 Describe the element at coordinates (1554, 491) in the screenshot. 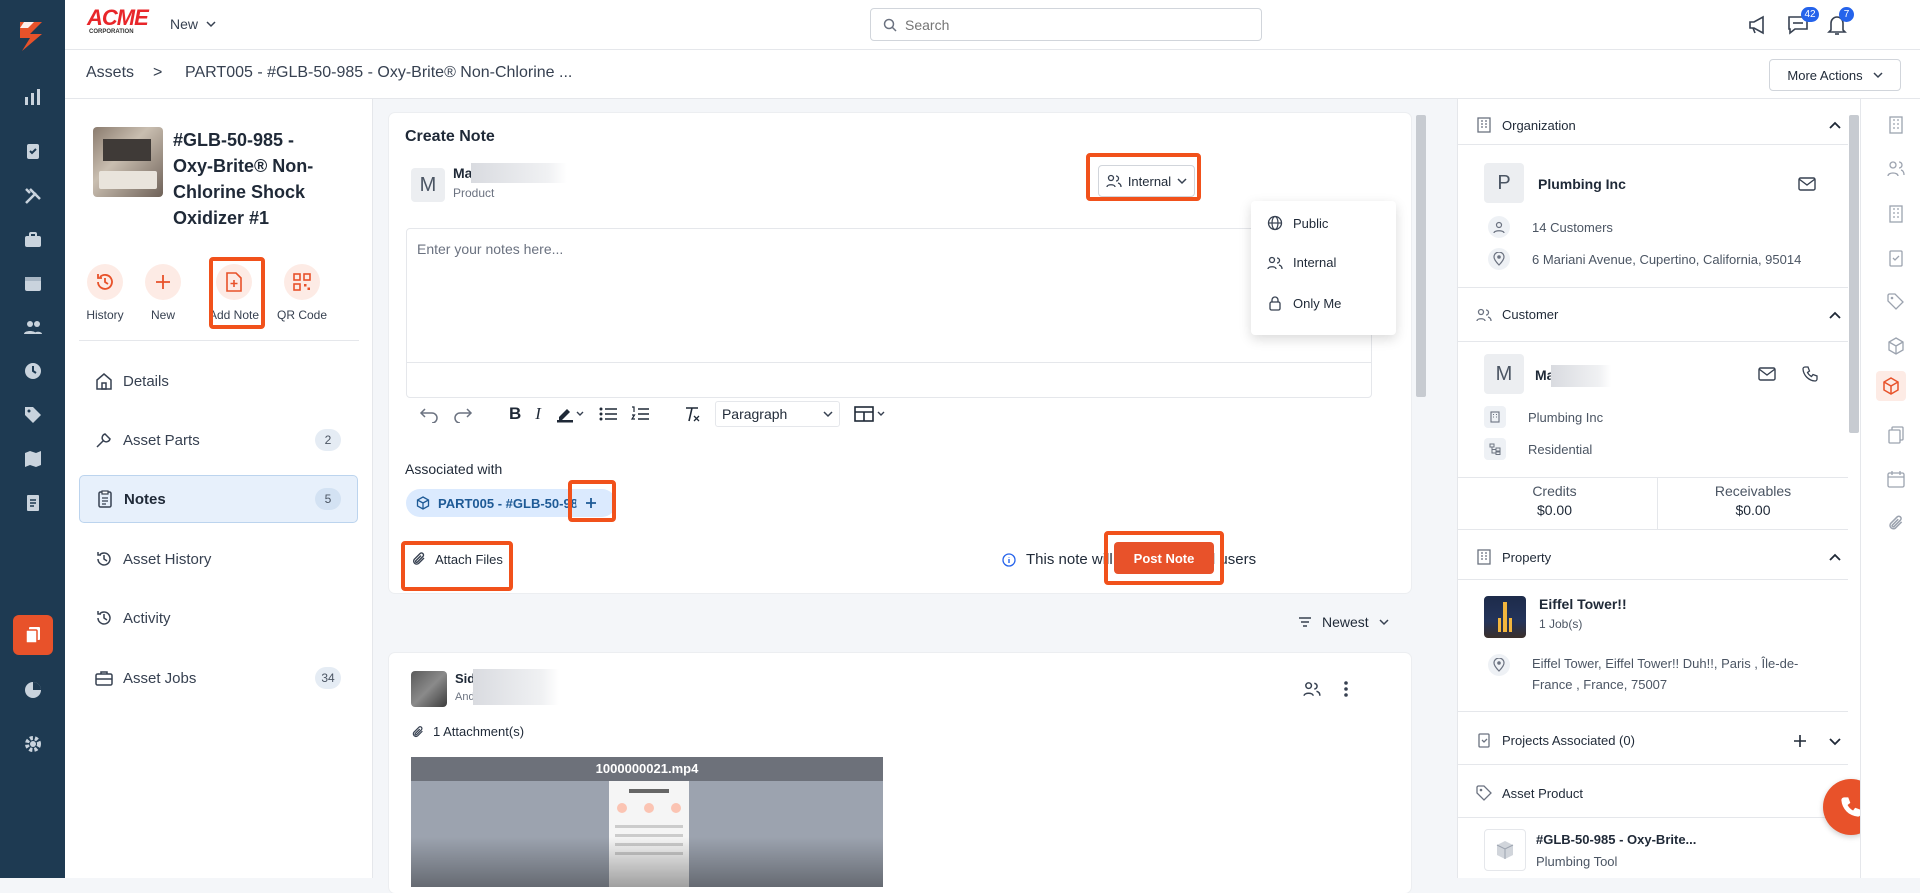

I see `credits-label: Credits` at that location.